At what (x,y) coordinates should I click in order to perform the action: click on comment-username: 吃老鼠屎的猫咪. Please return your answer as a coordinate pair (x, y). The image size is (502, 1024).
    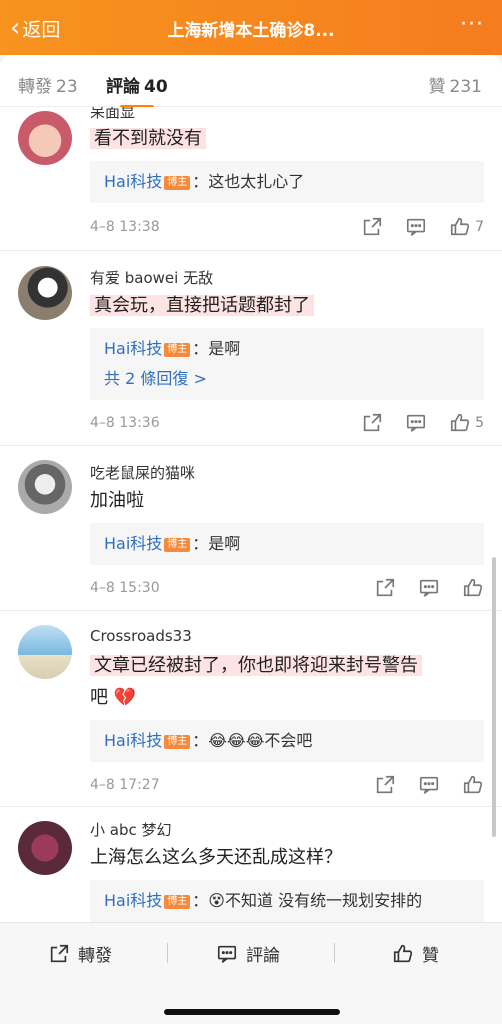
    Looking at the image, I should click on (142, 472).